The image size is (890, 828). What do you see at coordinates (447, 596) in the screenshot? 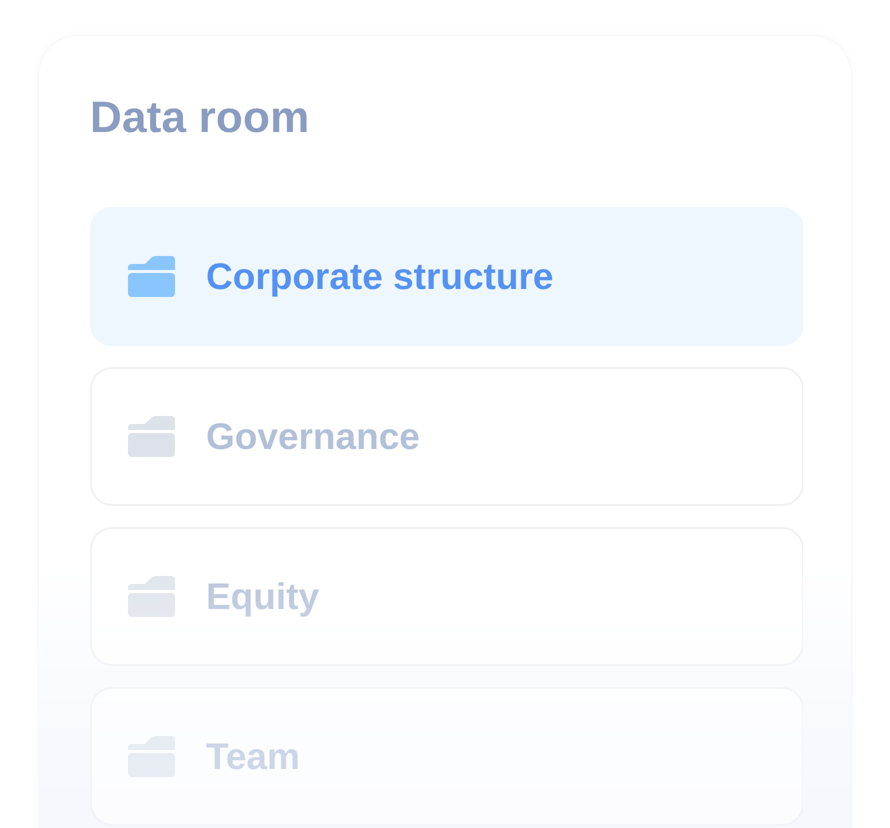
I see `folder-item: Equity` at bounding box center [447, 596].